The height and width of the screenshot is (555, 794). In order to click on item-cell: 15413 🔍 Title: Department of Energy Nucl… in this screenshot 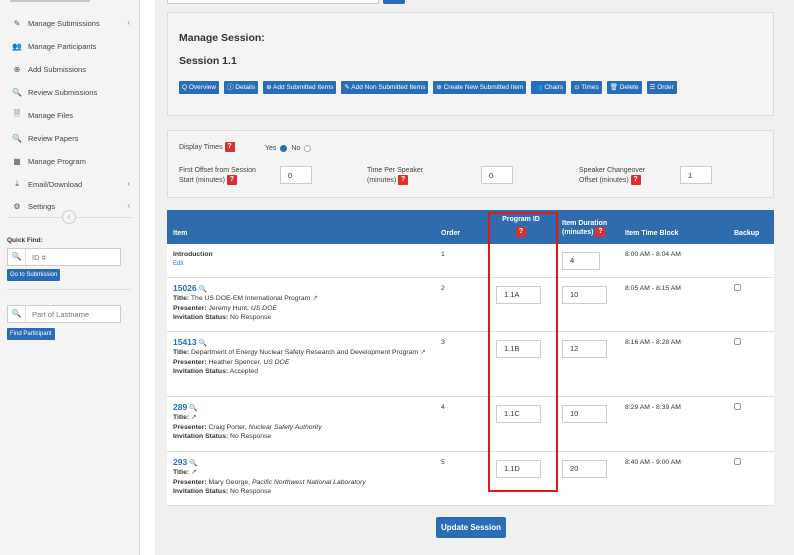, I will do `click(301, 364)`.